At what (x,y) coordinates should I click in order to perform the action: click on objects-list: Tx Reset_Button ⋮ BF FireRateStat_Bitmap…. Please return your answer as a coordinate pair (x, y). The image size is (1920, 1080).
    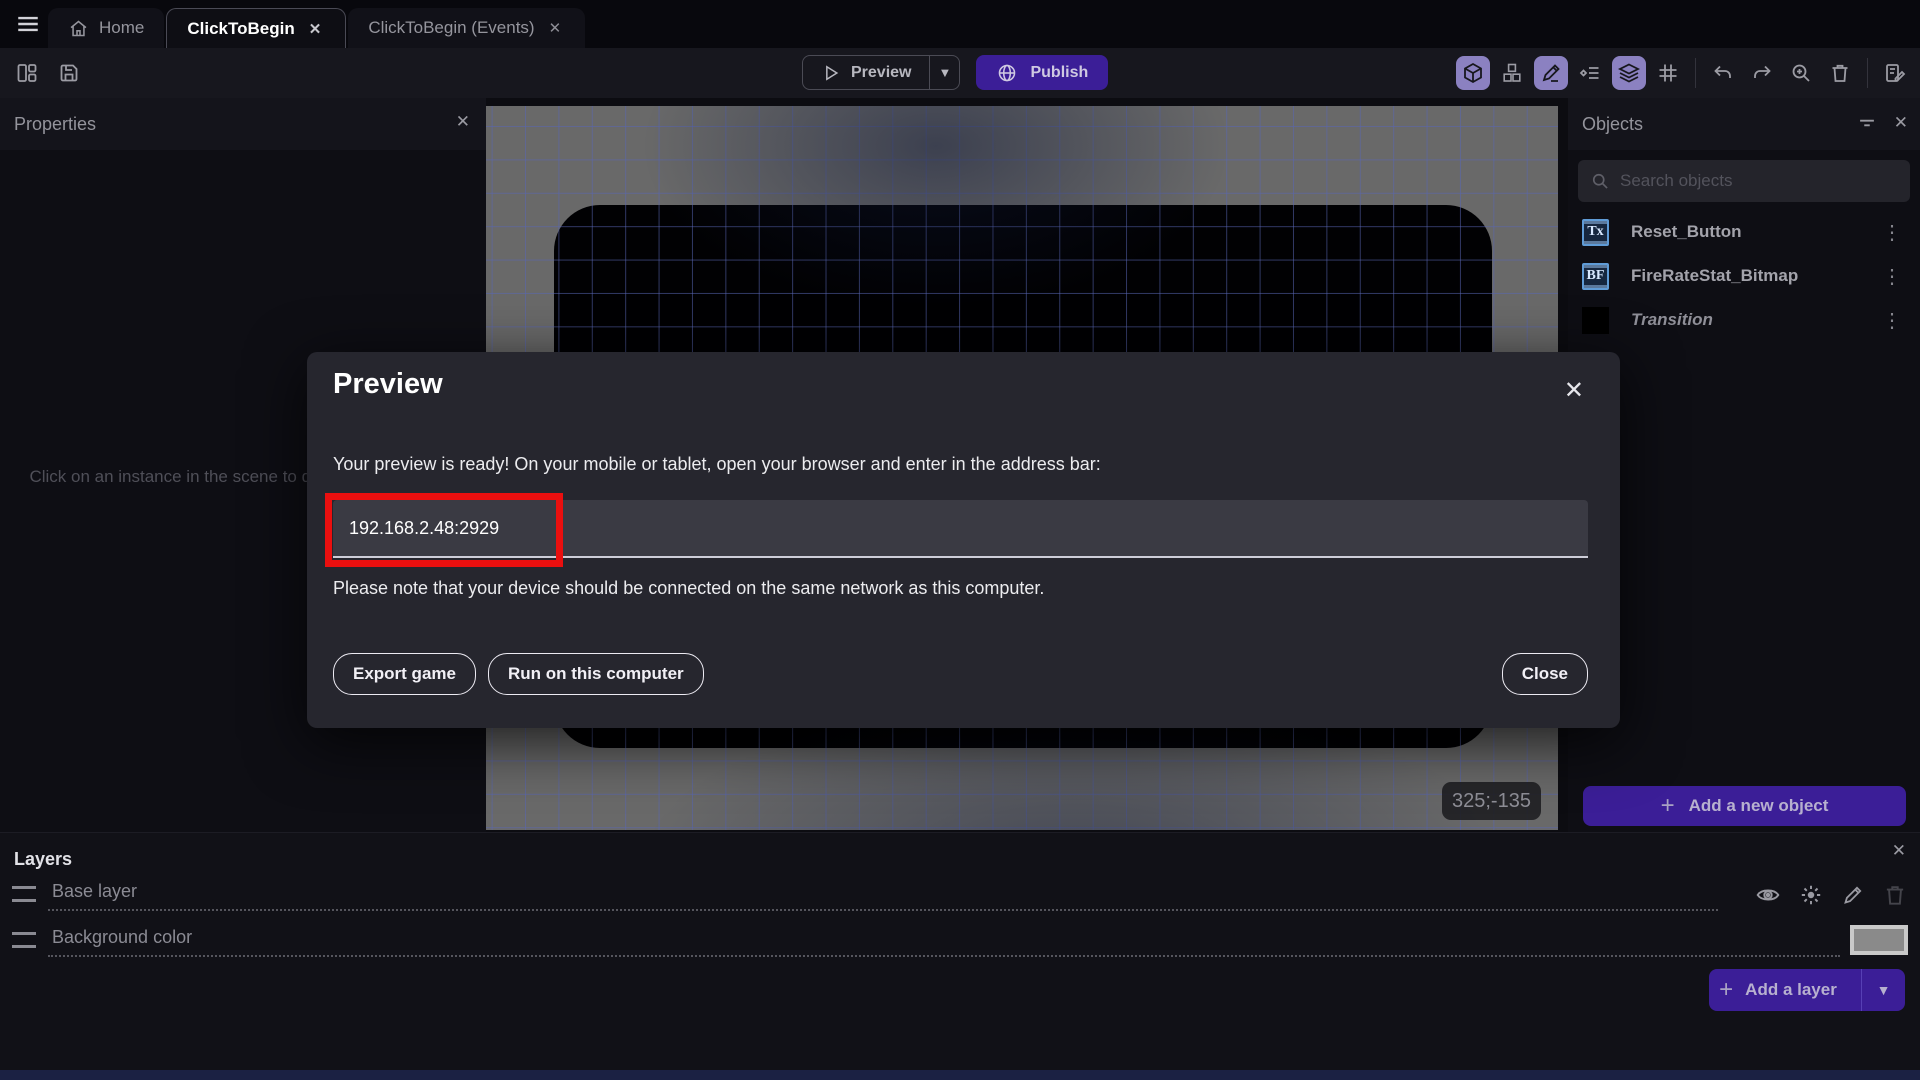
    Looking at the image, I should click on (1744, 276).